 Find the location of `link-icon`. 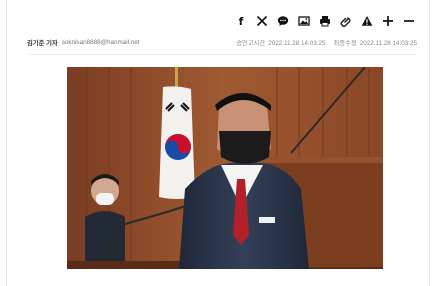

link-icon is located at coordinates (346, 21).